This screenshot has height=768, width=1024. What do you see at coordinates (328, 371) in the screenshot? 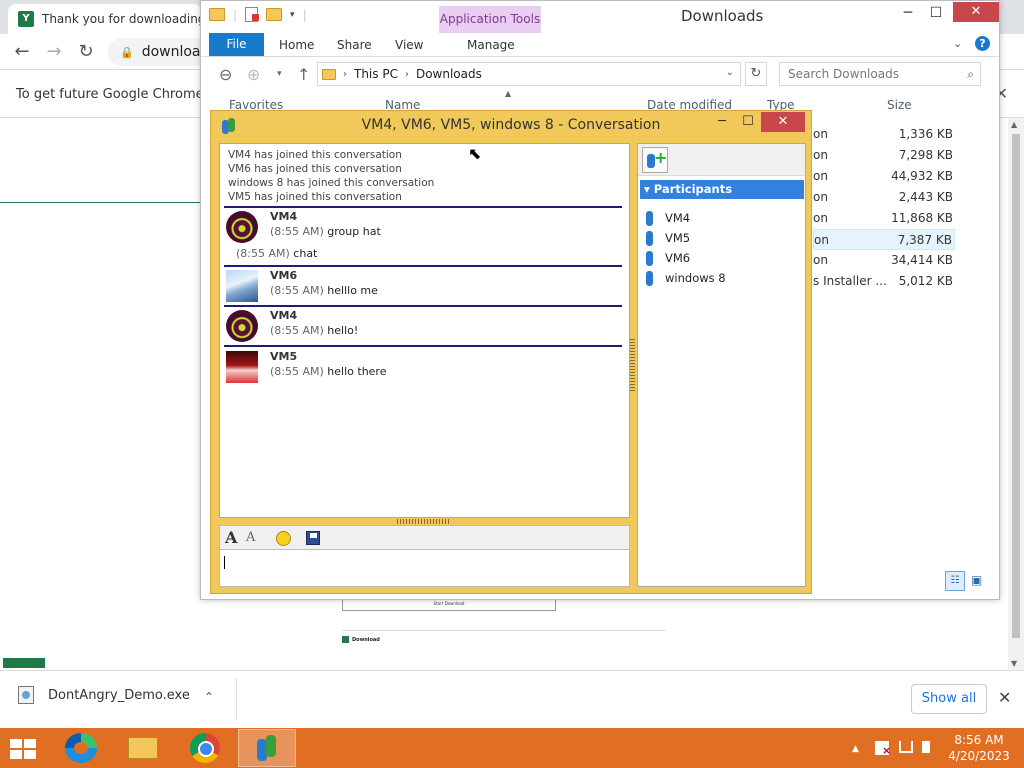
I see `message-text: (8:55 AM) hello there` at bounding box center [328, 371].